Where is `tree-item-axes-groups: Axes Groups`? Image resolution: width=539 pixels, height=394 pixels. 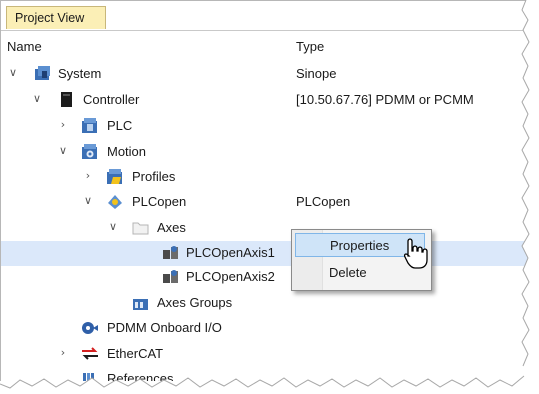 tree-item-axes-groups: Axes Groups is located at coordinates (265, 303).